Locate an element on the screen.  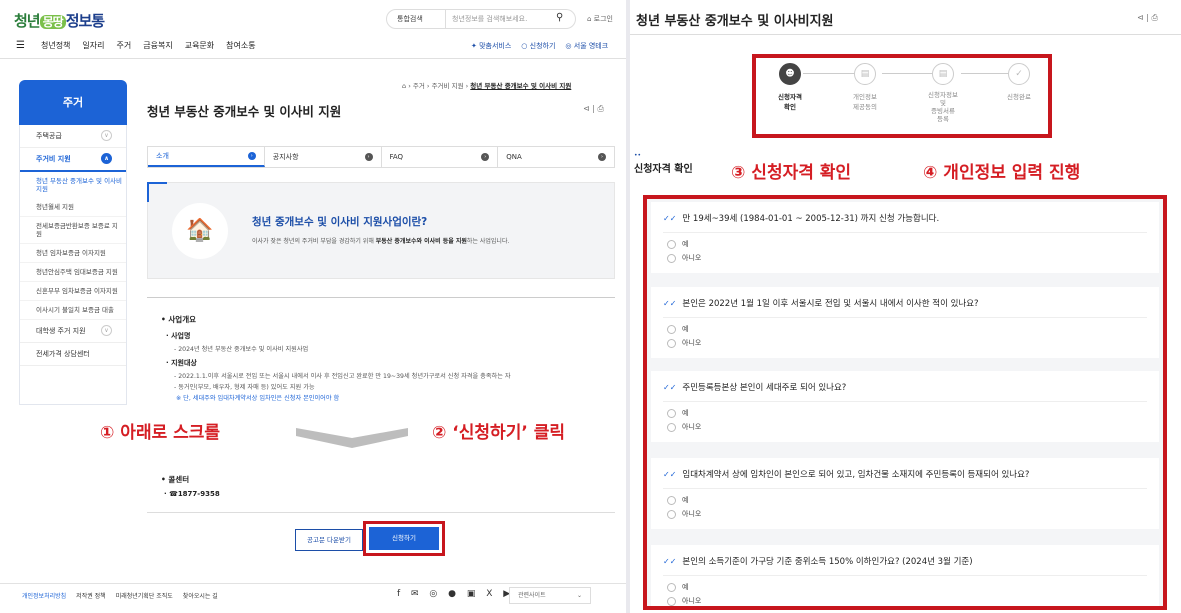
apply-link-label: 신청하기 is located at coordinates (542, 46).